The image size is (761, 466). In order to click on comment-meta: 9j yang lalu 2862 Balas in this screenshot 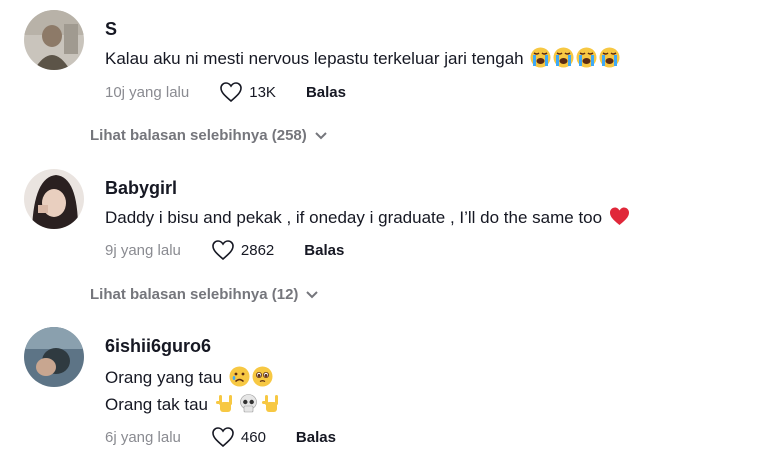, I will do `click(224, 250)`.